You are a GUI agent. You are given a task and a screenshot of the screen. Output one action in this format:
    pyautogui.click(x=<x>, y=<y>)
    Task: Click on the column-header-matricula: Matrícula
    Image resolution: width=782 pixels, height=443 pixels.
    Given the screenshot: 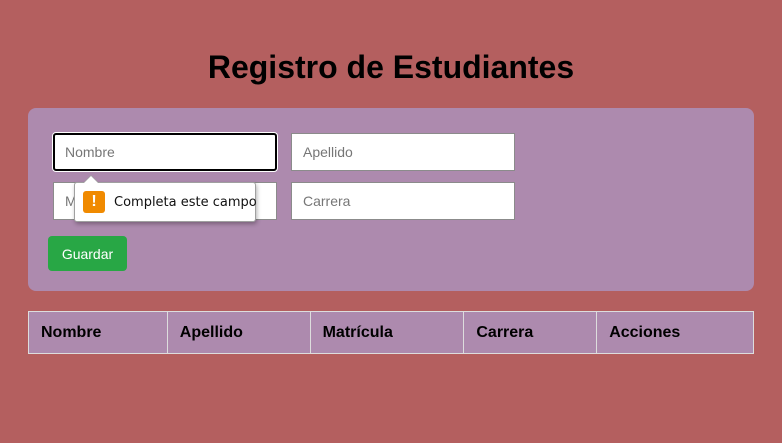 What is the action you would take?
    pyautogui.click(x=387, y=332)
    